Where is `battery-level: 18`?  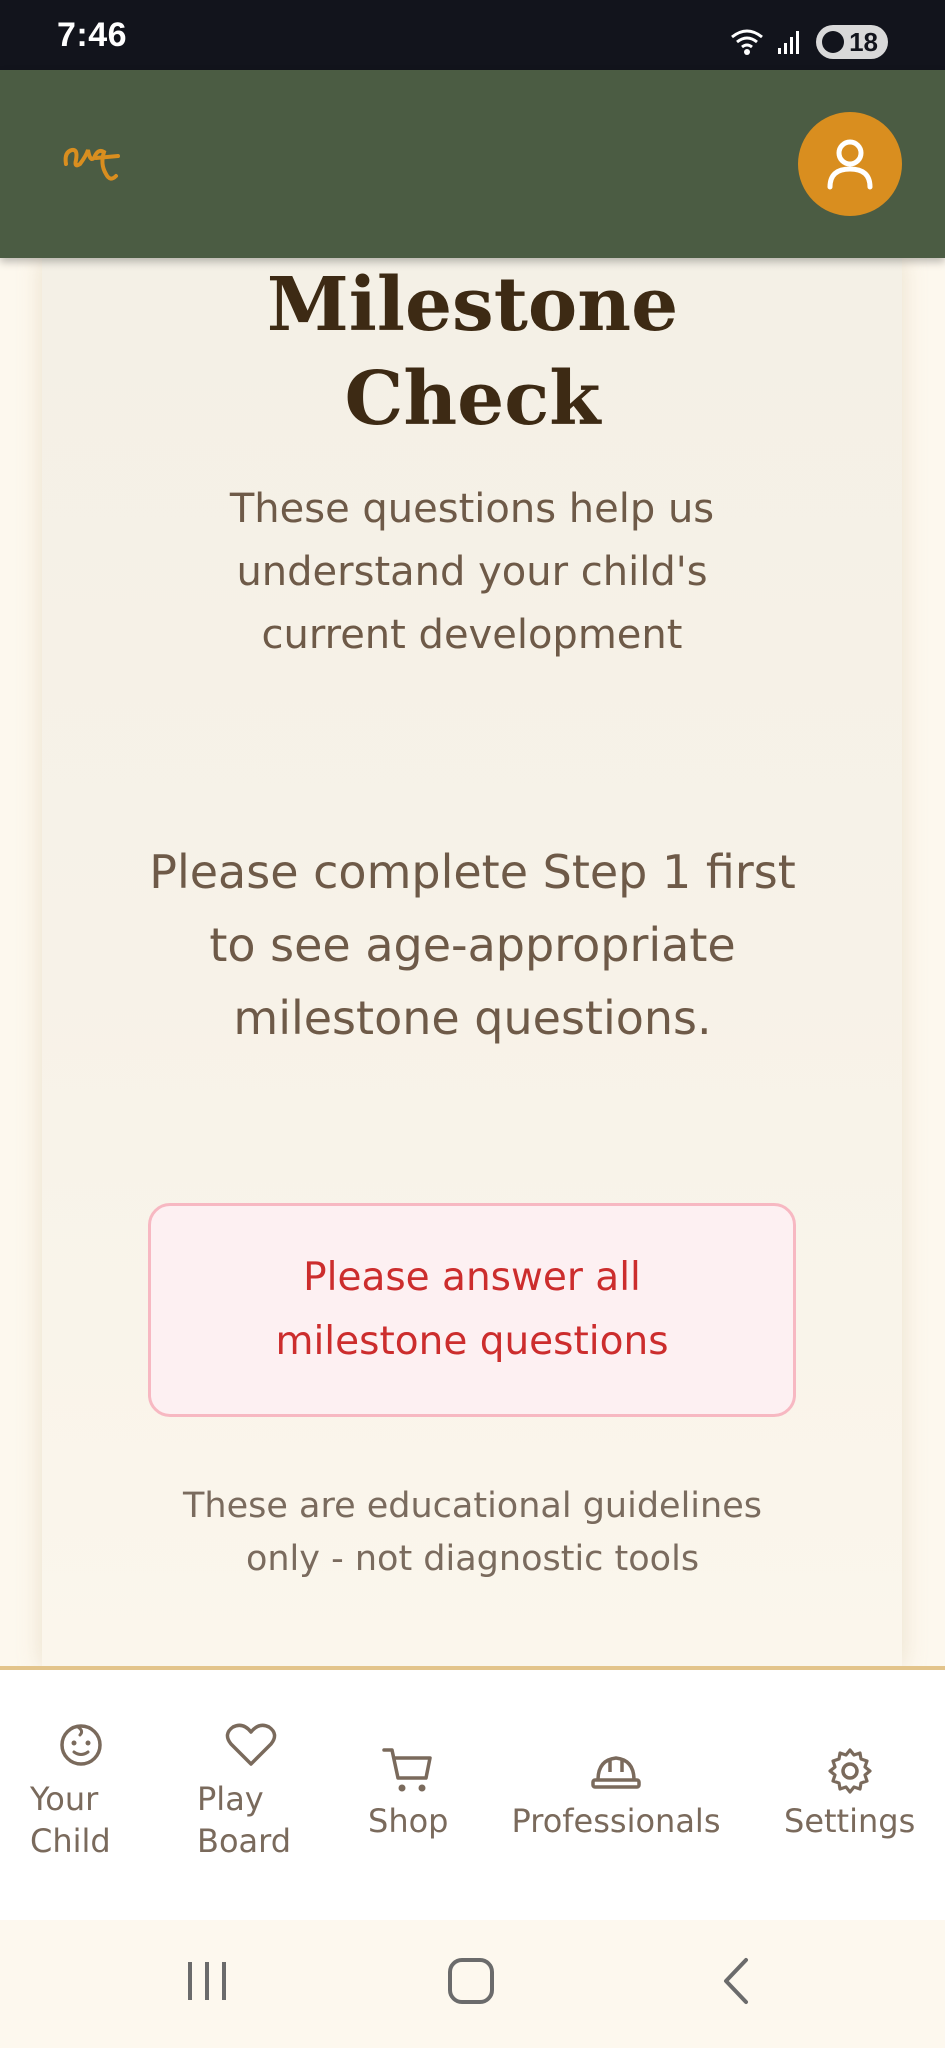
battery-level: 18 is located at coordinates (863, 41).